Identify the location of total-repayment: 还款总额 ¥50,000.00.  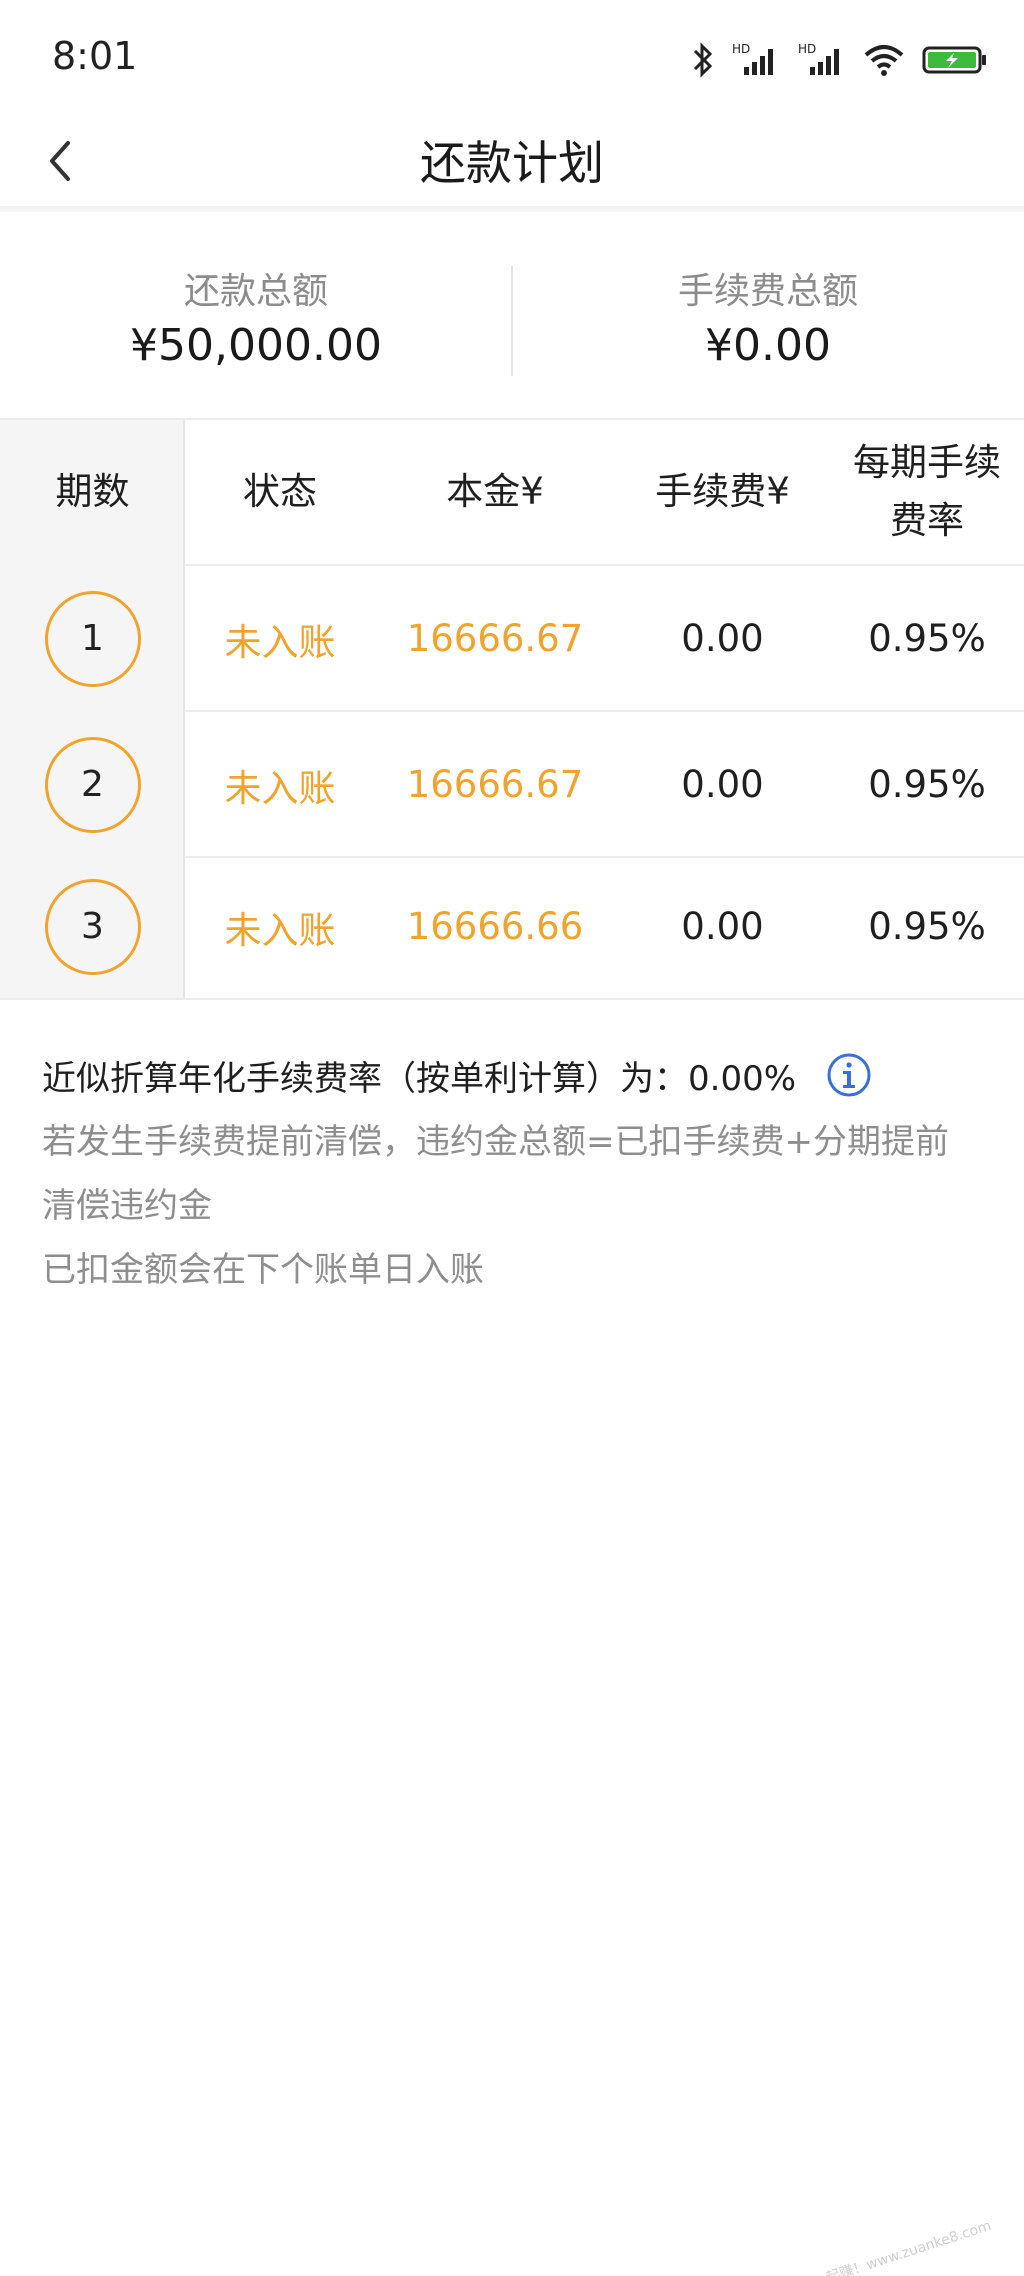
(256, 315).